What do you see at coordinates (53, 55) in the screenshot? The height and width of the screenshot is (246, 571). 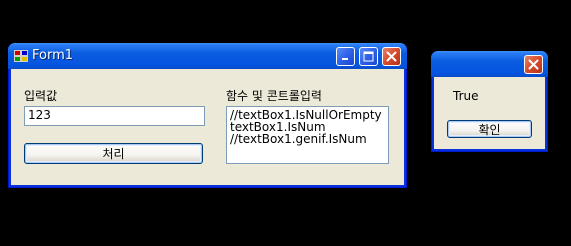 I see `window-title: Form1` at bounding box center [53, 55].